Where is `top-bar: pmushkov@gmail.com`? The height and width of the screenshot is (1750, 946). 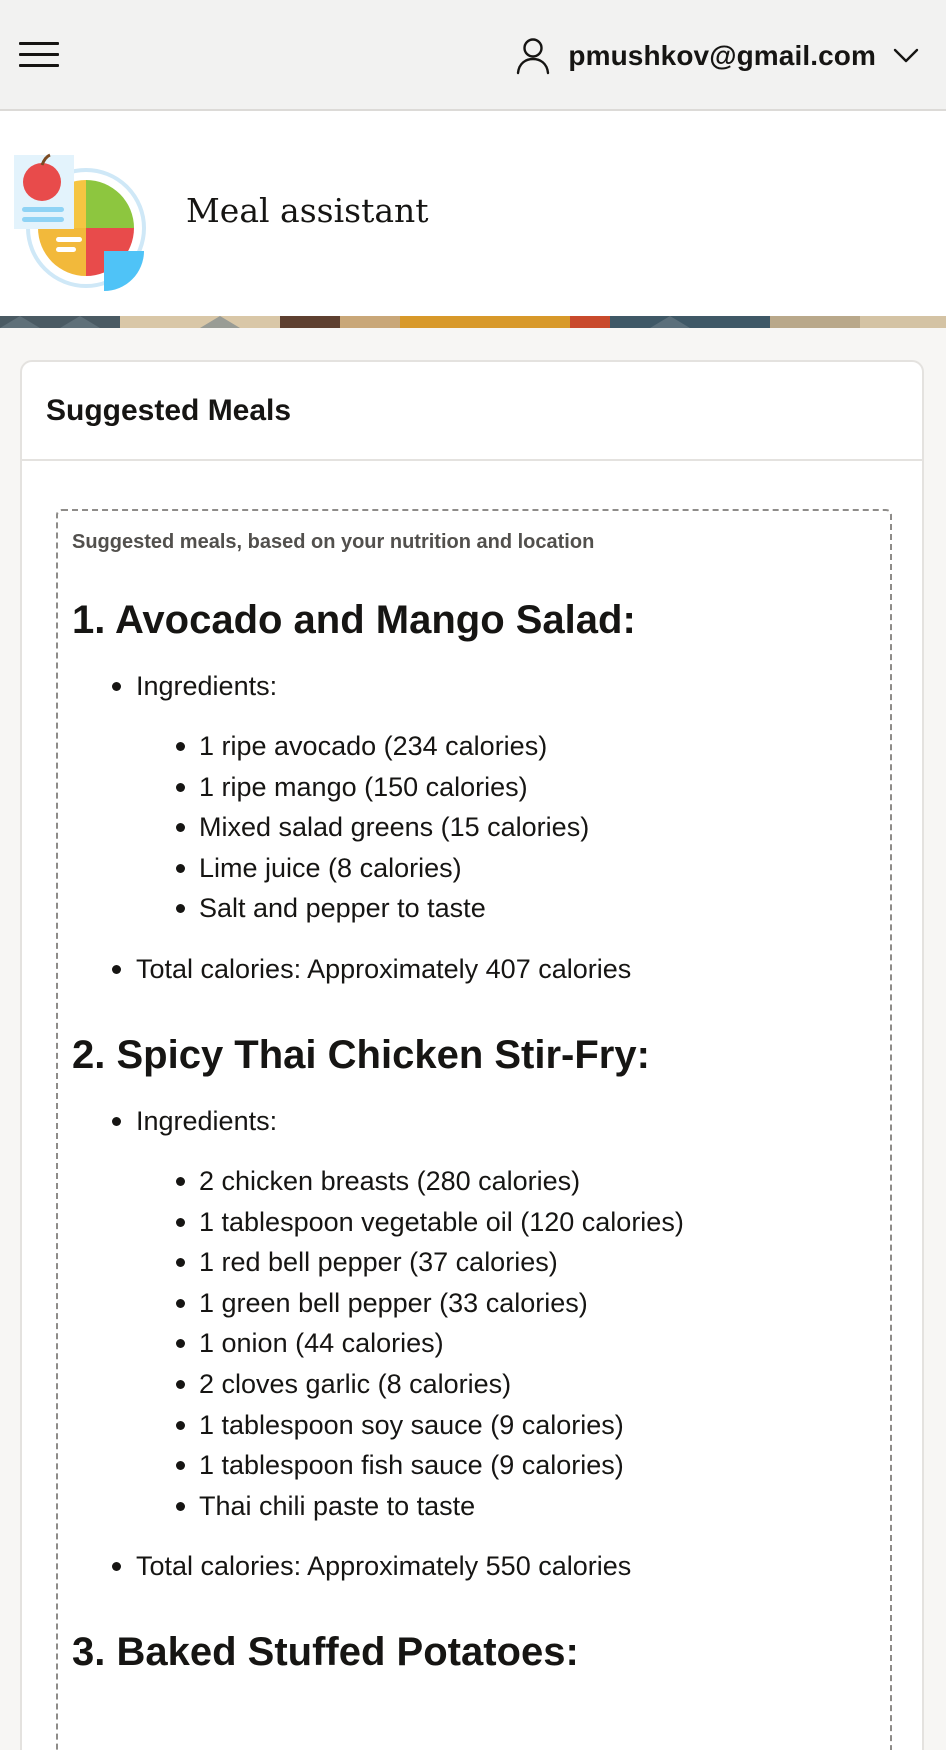 top-bar: pmushkov@gmail.com is located at coordinates (473, 55).